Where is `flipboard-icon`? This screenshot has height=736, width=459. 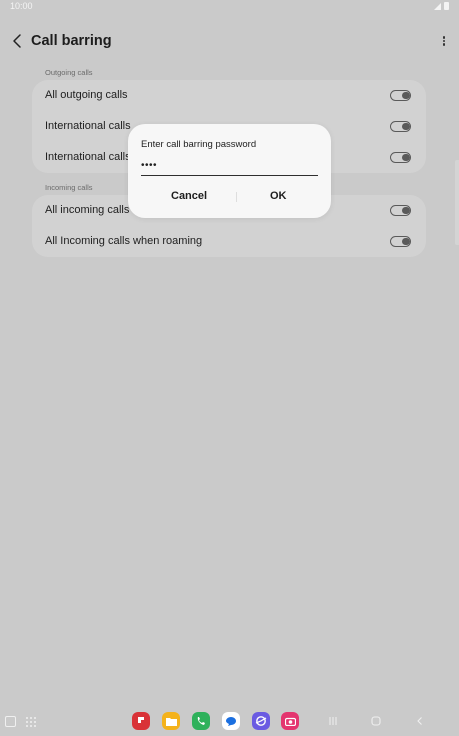
flipboard-icon is located at coordinates (141, 721).